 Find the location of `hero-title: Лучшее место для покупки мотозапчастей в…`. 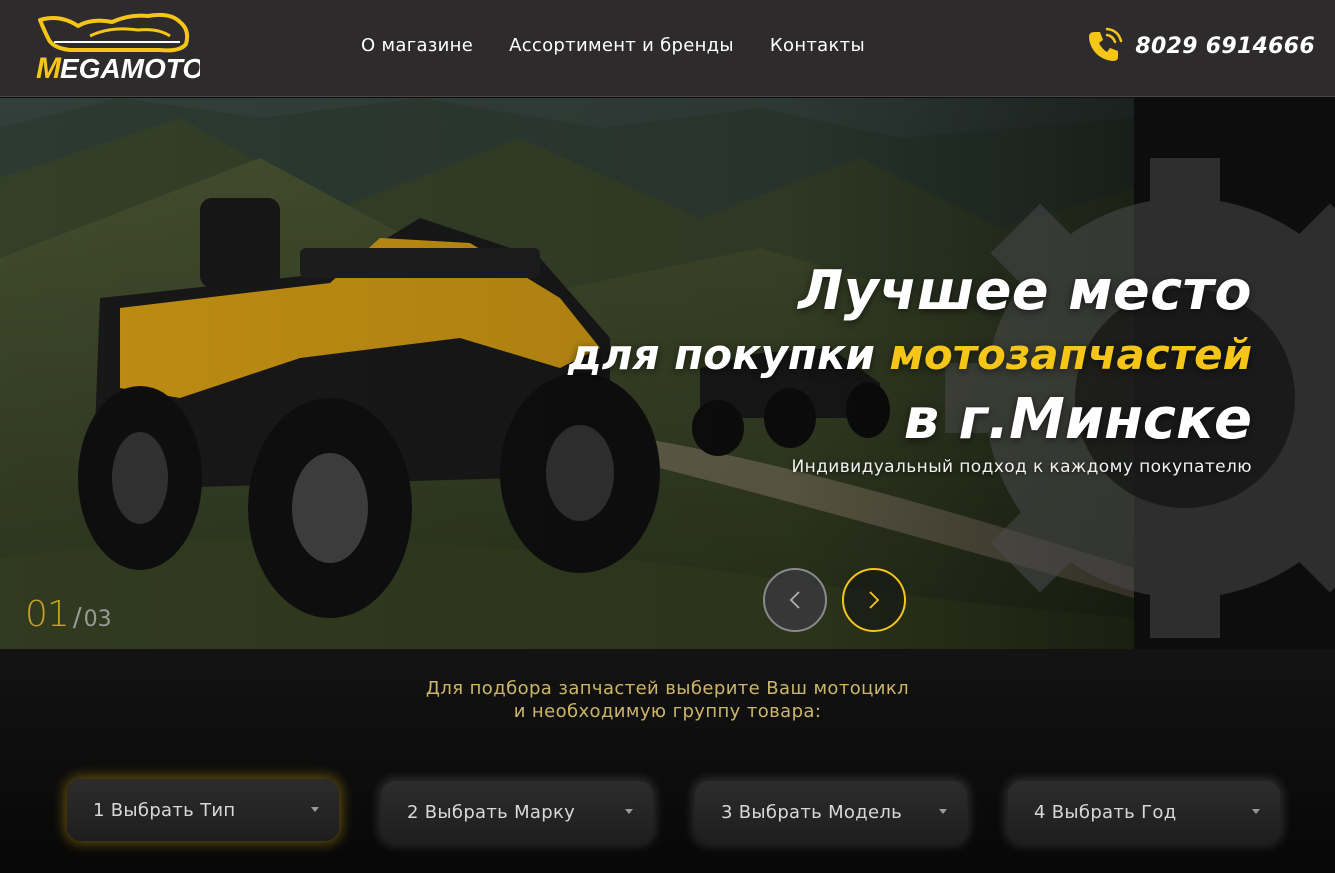

hero-title: Лучшее место для покупки мотозапчастей в… is located at coordinates (910, 356).